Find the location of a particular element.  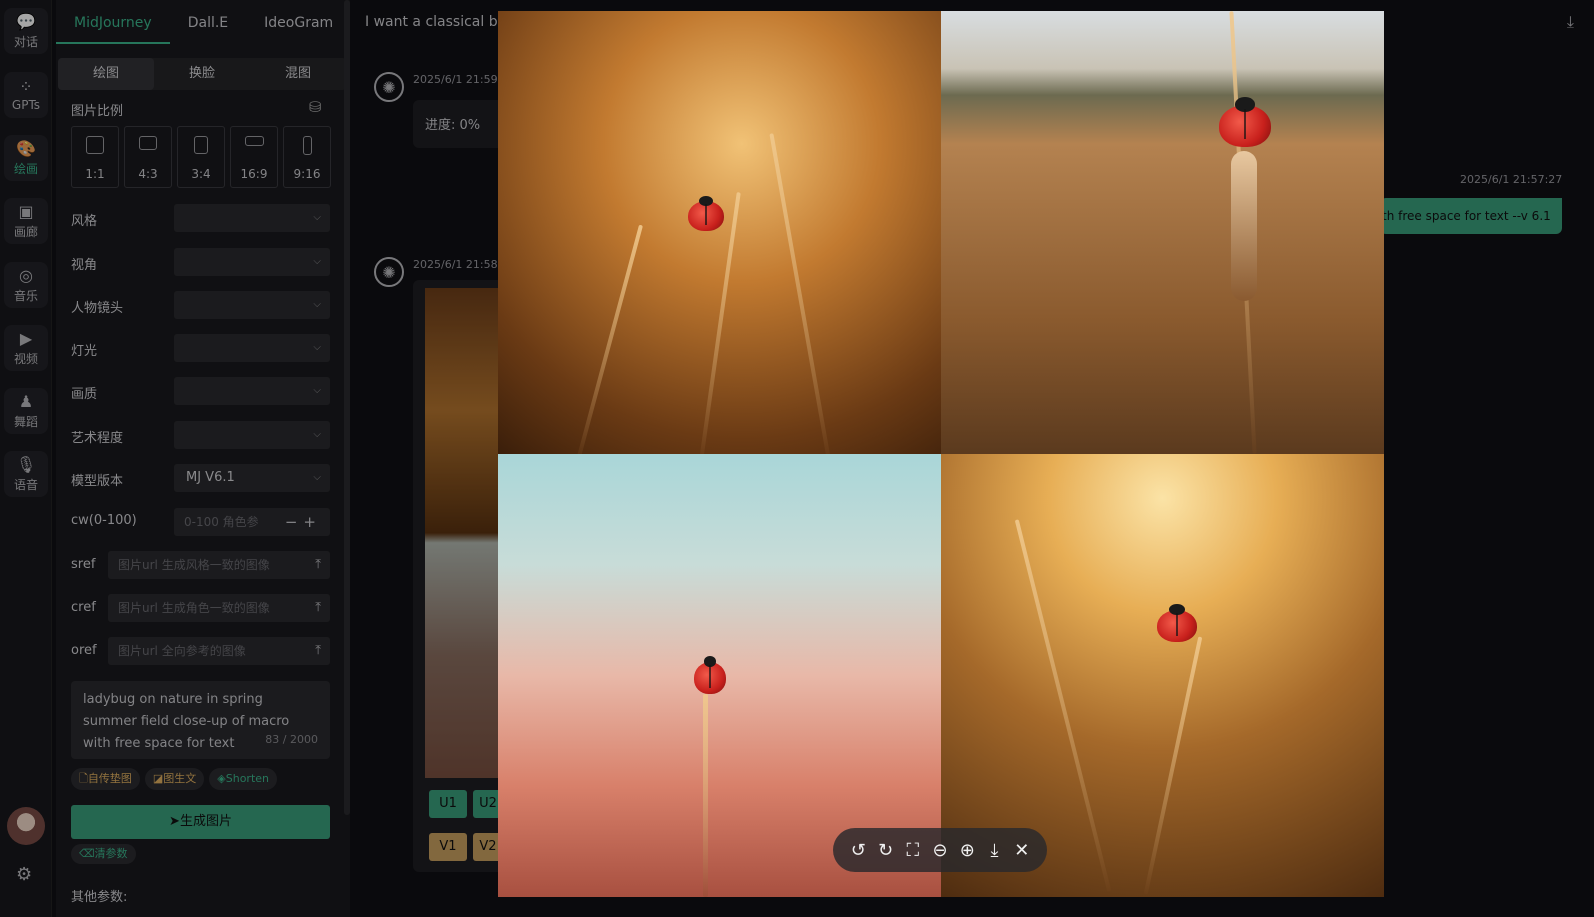

zoom-in-icon: ⊕ is located at coordinates (967, 850).